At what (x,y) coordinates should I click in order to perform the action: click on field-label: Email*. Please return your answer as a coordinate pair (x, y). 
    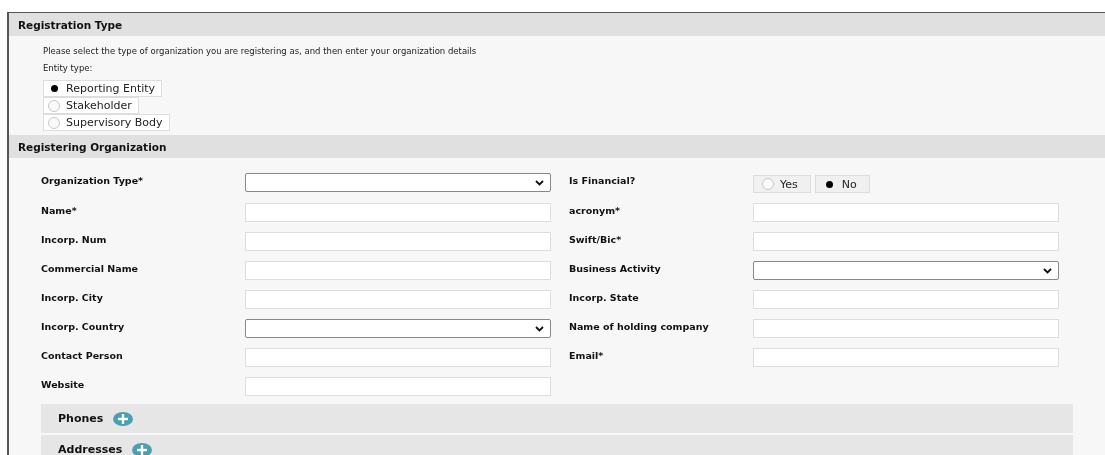
    Looking at the image, I should click on (586, 355).